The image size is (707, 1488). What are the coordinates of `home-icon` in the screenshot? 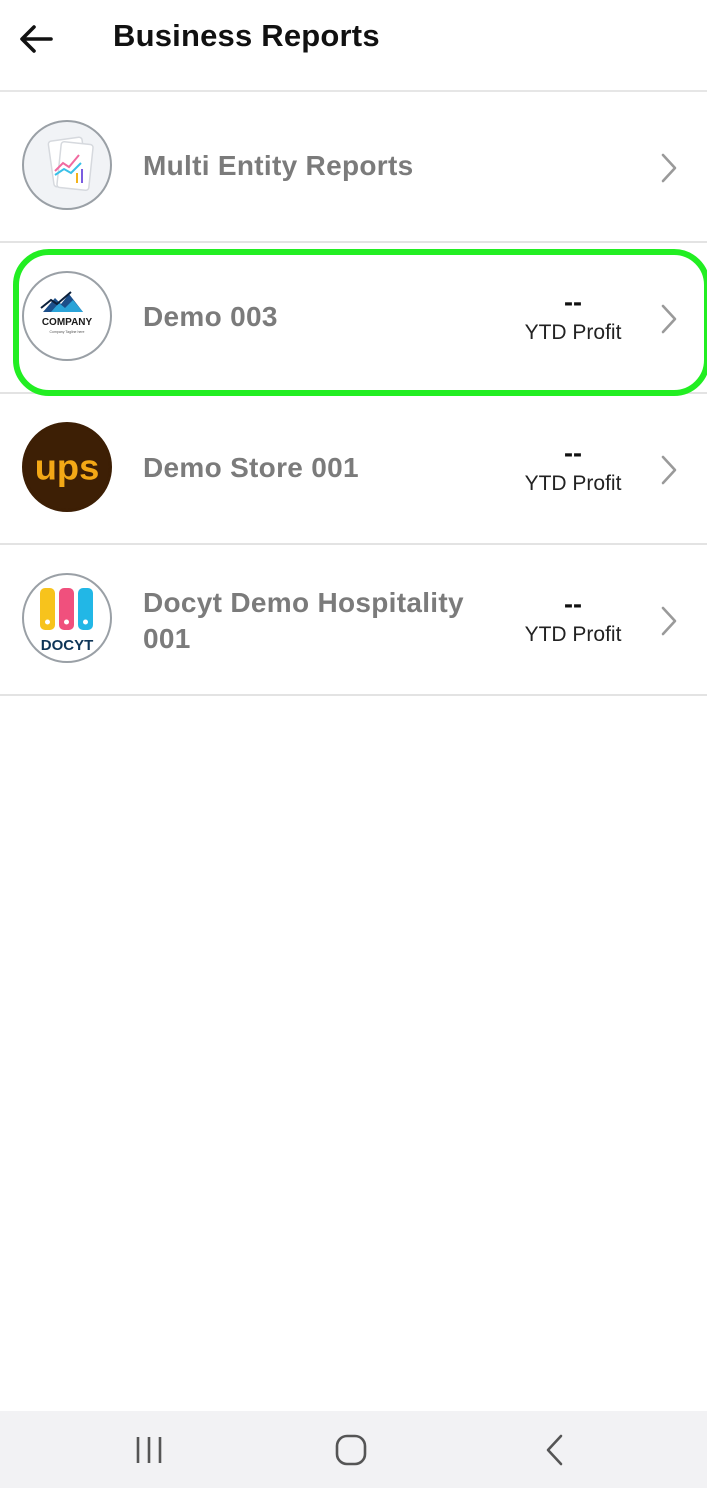 It's located at (351, 1450).